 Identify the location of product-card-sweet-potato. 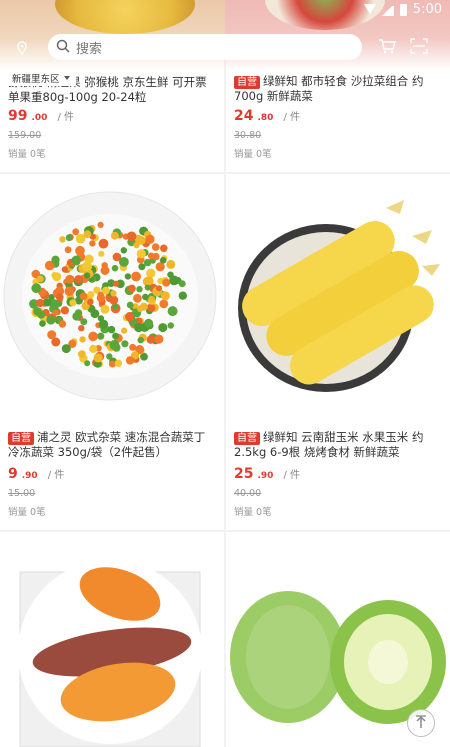
(112, 639).